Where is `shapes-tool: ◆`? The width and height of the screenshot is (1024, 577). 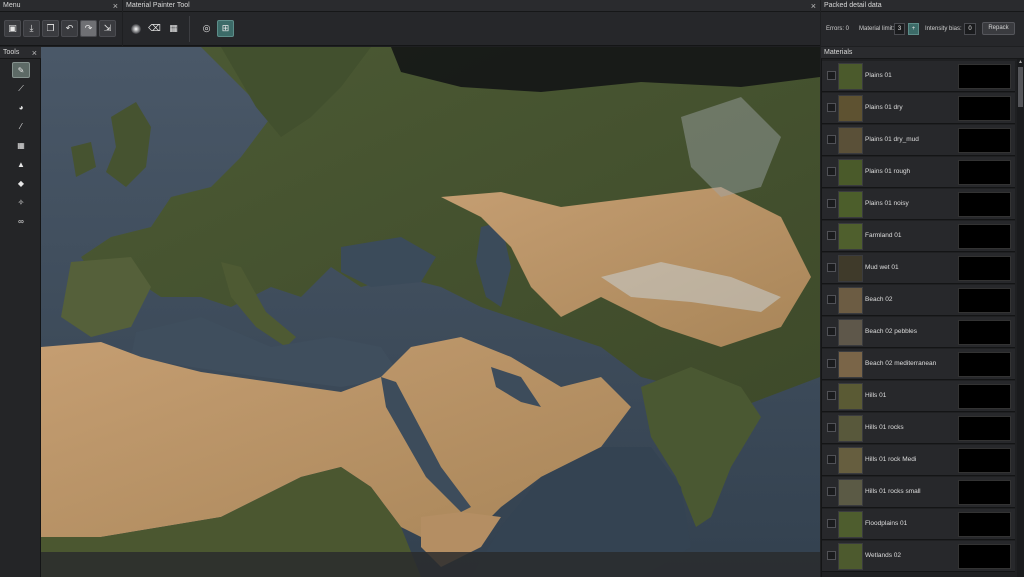 shapes-tool: ◆ is located at coordinates (21, 184).